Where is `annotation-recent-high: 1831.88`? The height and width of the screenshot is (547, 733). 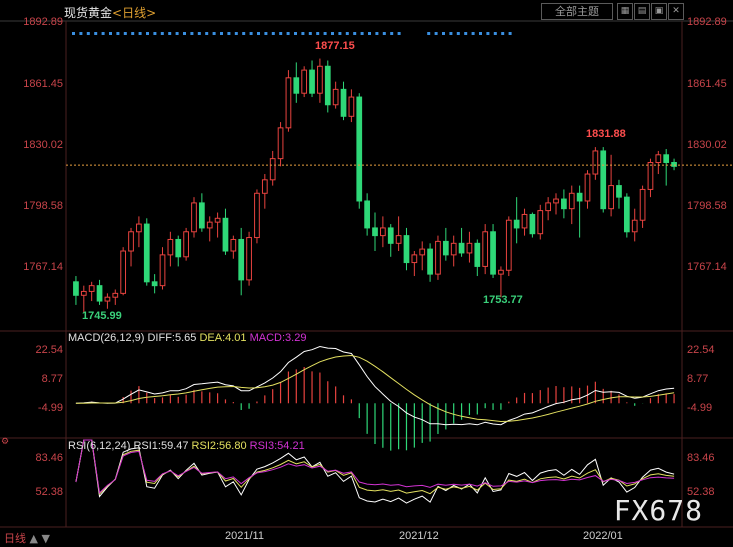 annotation-recent-high: 1831.88 is located at coordinates (606, 134).